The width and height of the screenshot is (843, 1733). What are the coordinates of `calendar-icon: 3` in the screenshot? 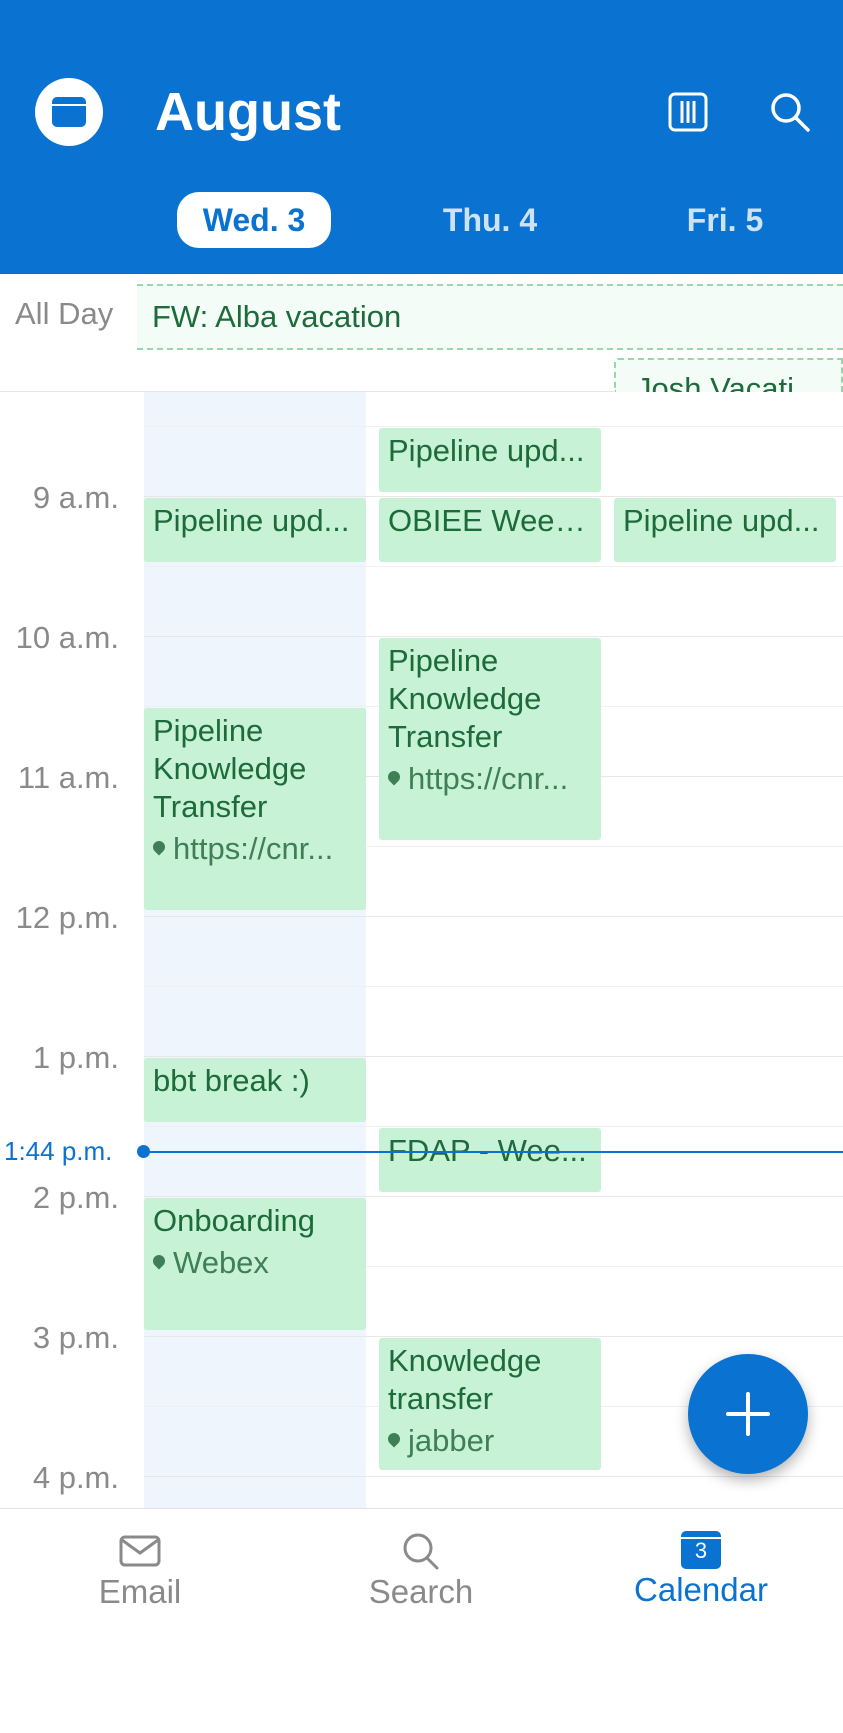 It's located at (701, 1550).